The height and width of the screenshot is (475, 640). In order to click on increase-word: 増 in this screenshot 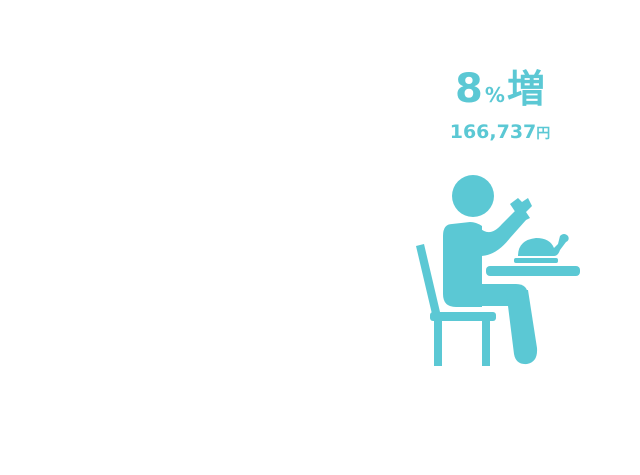, I will do `click(525, 89)`.